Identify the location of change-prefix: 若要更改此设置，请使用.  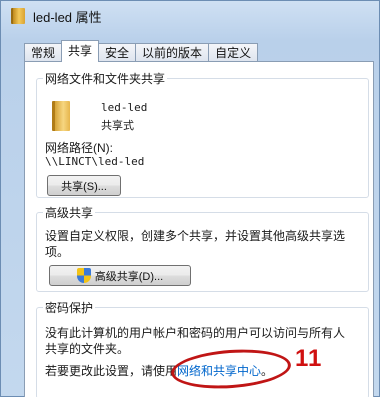
(111, 371).